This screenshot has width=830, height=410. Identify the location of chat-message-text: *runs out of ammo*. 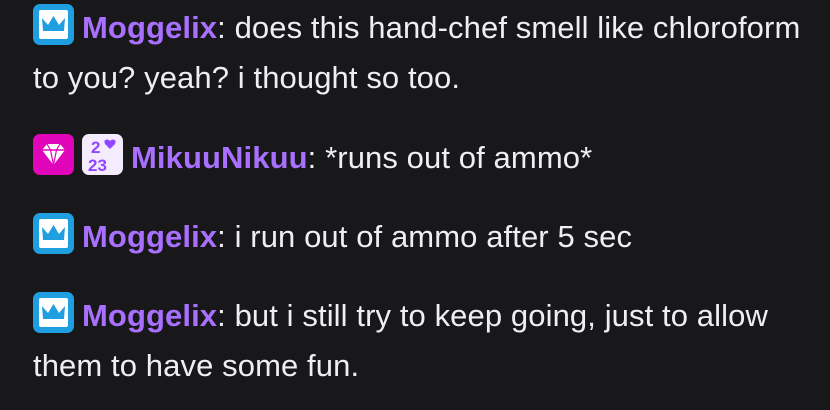
(454, 157).